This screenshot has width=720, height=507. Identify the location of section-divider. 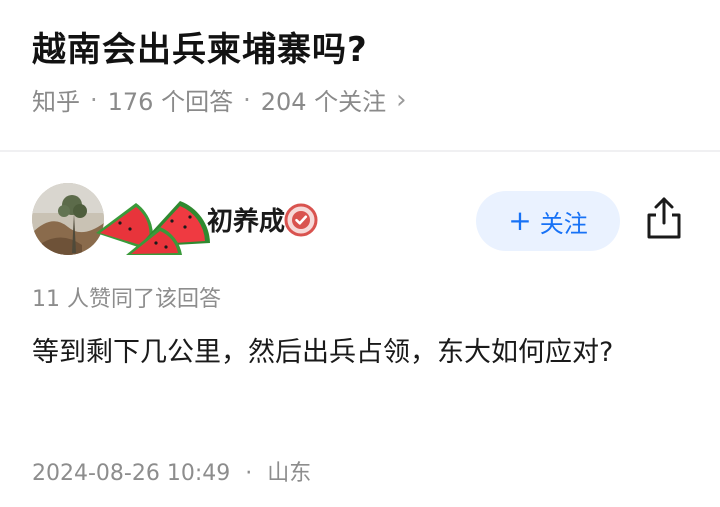
(360, 151).